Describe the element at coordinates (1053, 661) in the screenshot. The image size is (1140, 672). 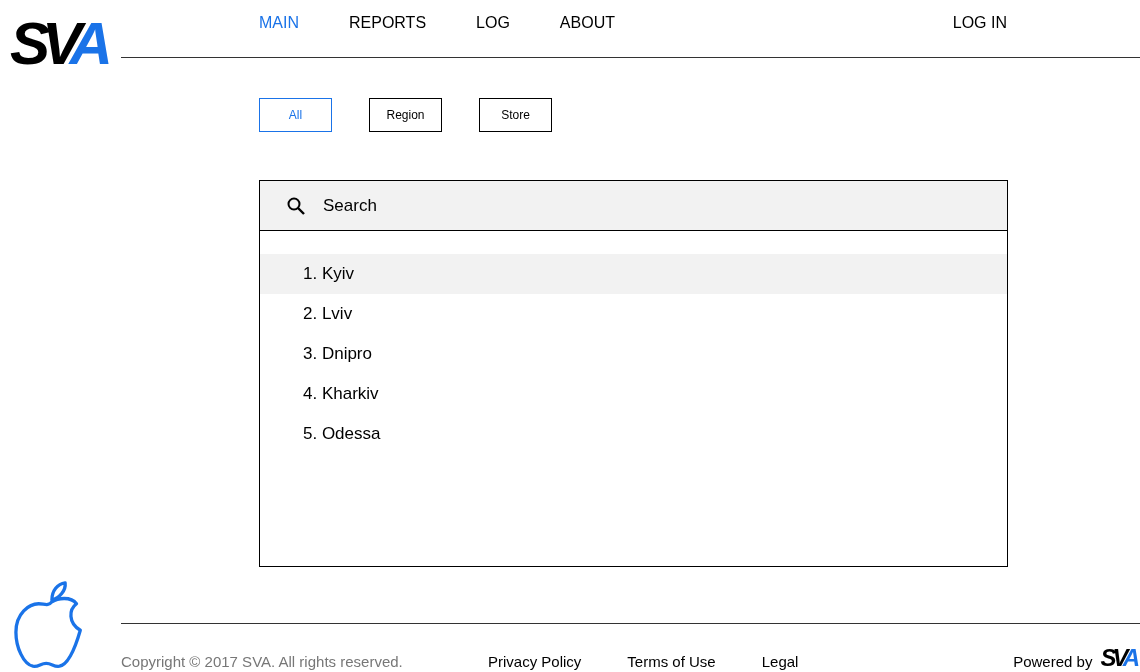
I see `powered-by-text: Powered by` at that location.